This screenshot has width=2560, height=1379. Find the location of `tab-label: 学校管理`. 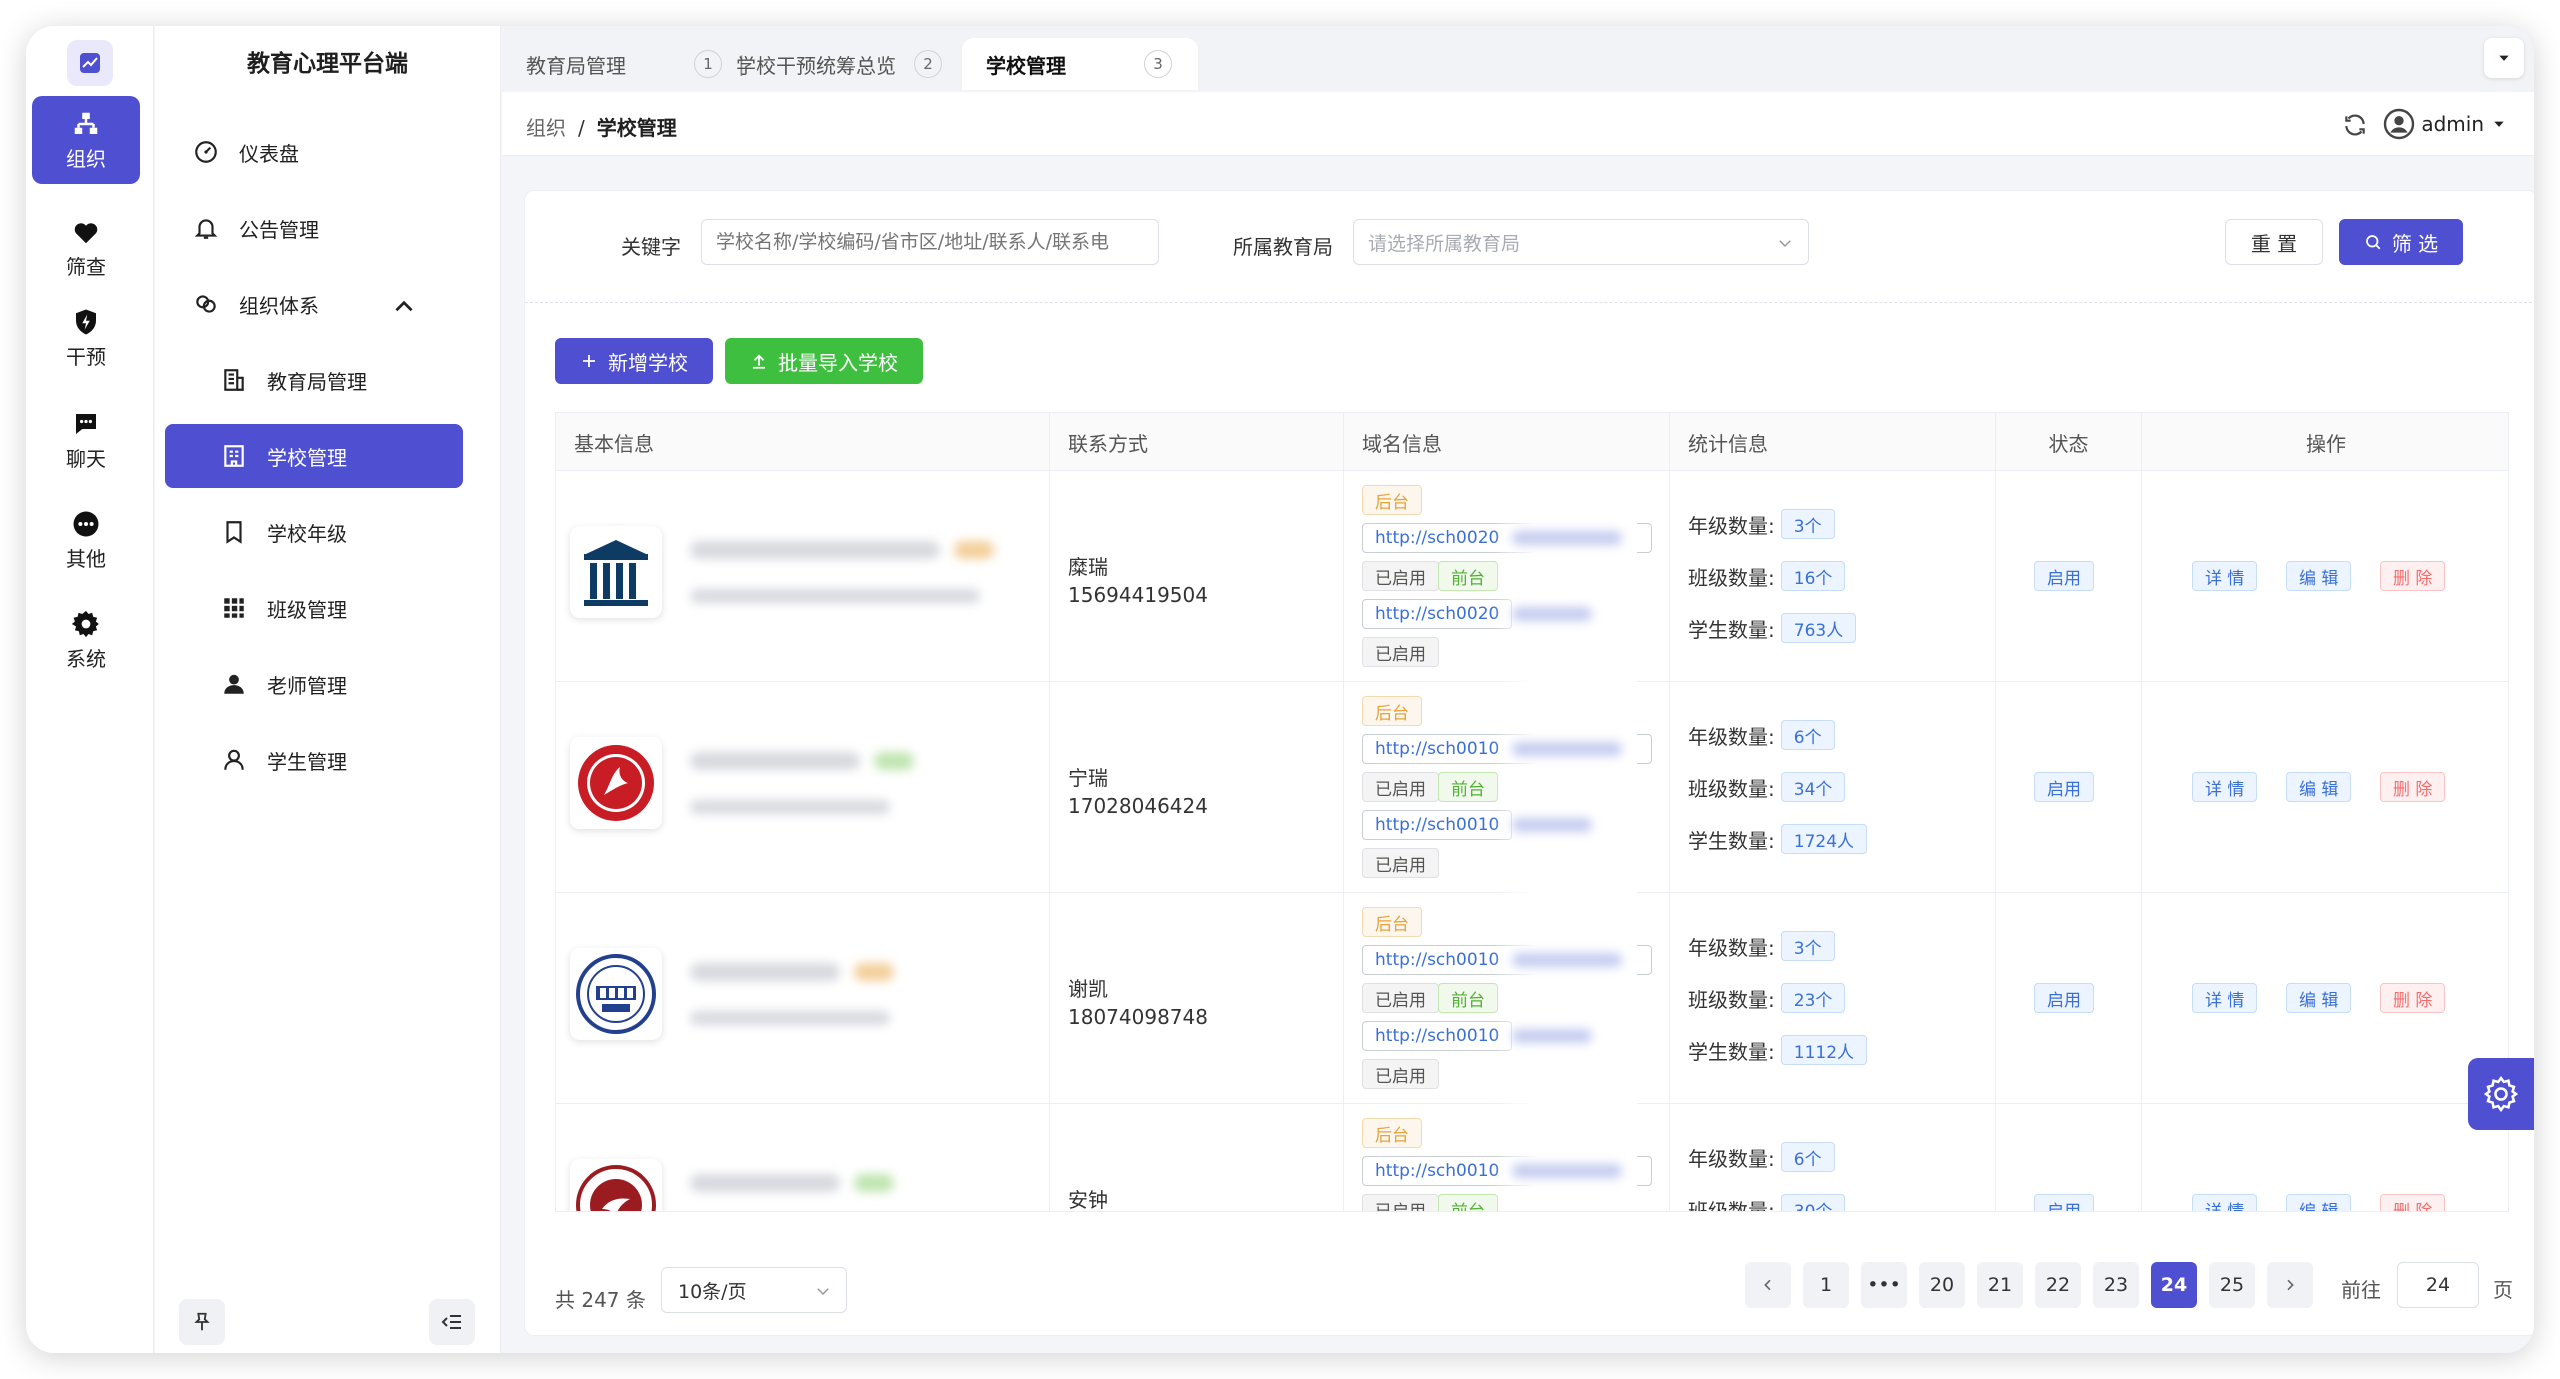

tab-label: 学校管理 is located at coordinates (1026, 65).